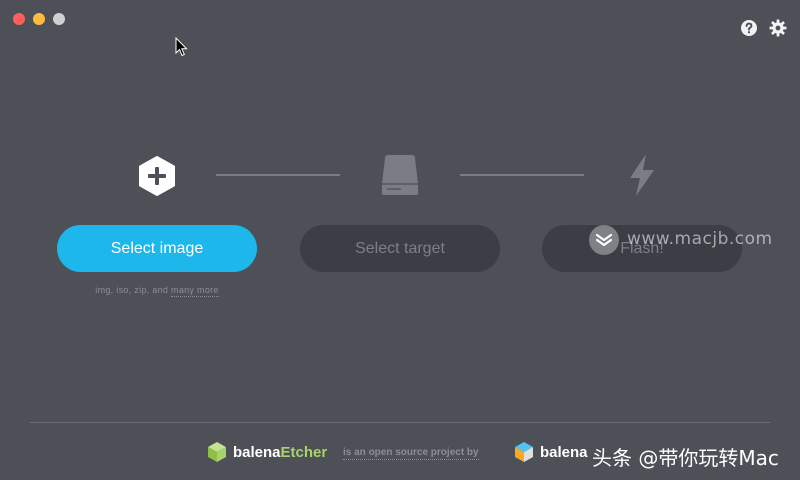 This screenshot has height=480, width=800. I want to click on gear-icon, so click(778, 28).